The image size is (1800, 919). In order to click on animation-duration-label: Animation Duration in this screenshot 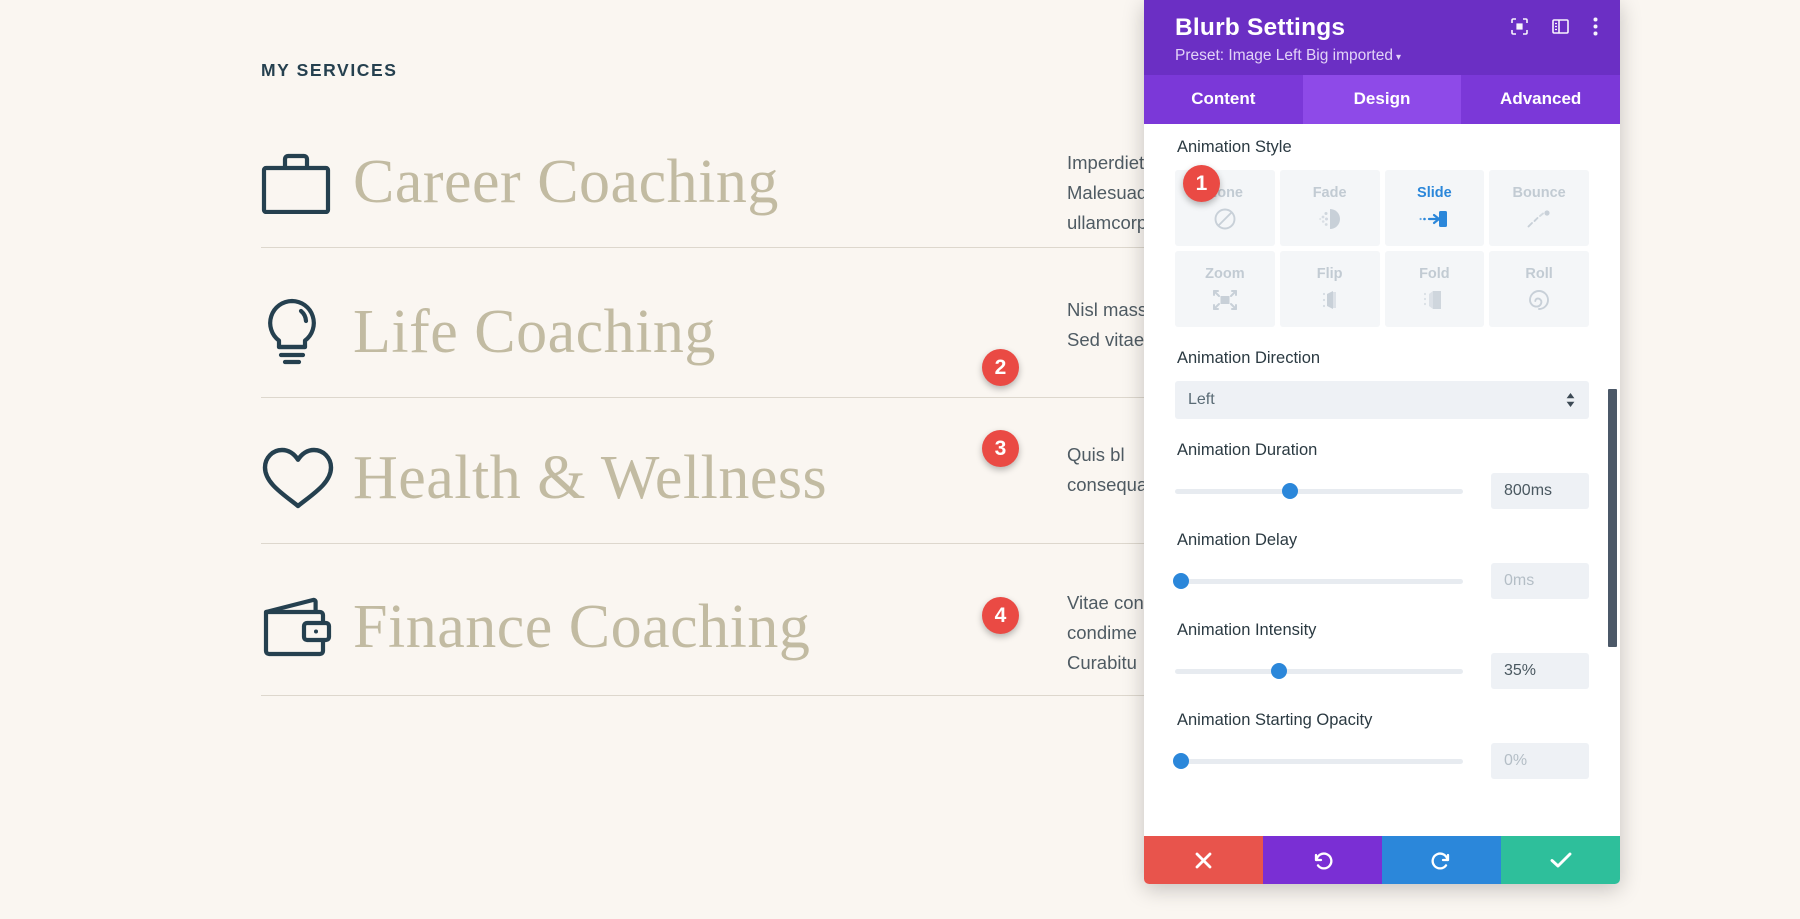, I will do `click(1247, 450)`.